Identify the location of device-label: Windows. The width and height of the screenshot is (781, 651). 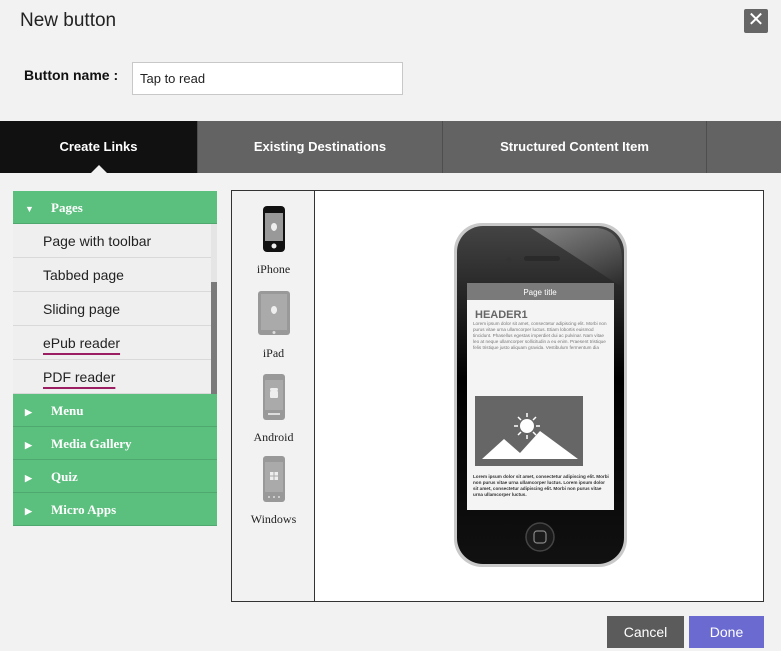
(273, 519).